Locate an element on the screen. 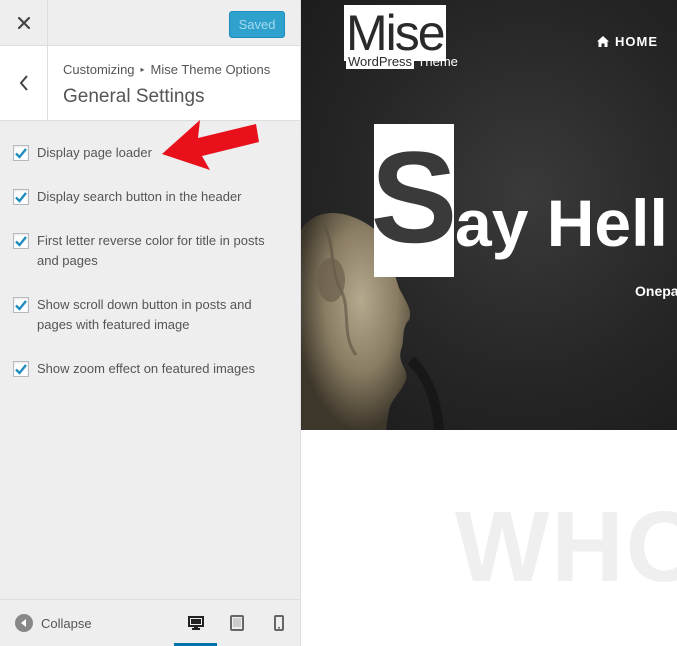  customizer-header: Saved is located at coordinates (150, 23).